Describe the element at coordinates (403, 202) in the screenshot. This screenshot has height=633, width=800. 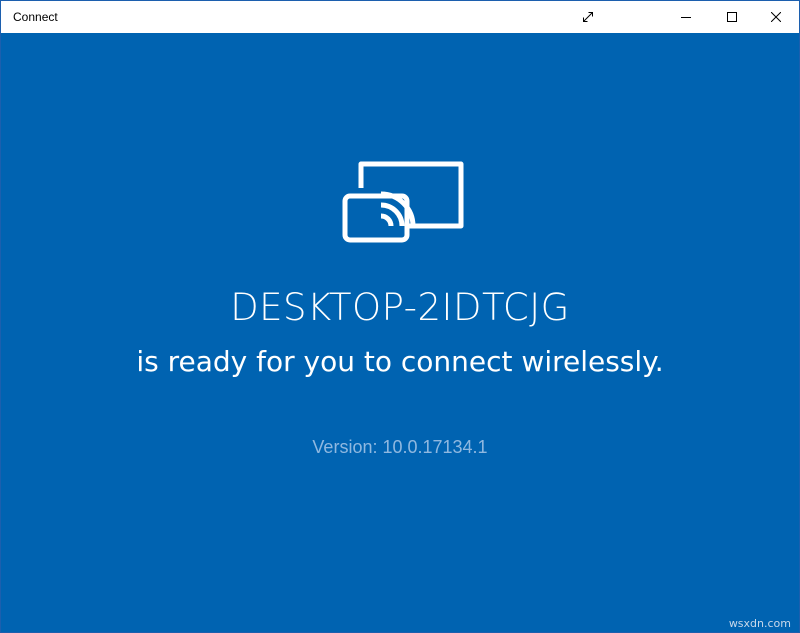
I see `wireless-cast-icon` at that location.